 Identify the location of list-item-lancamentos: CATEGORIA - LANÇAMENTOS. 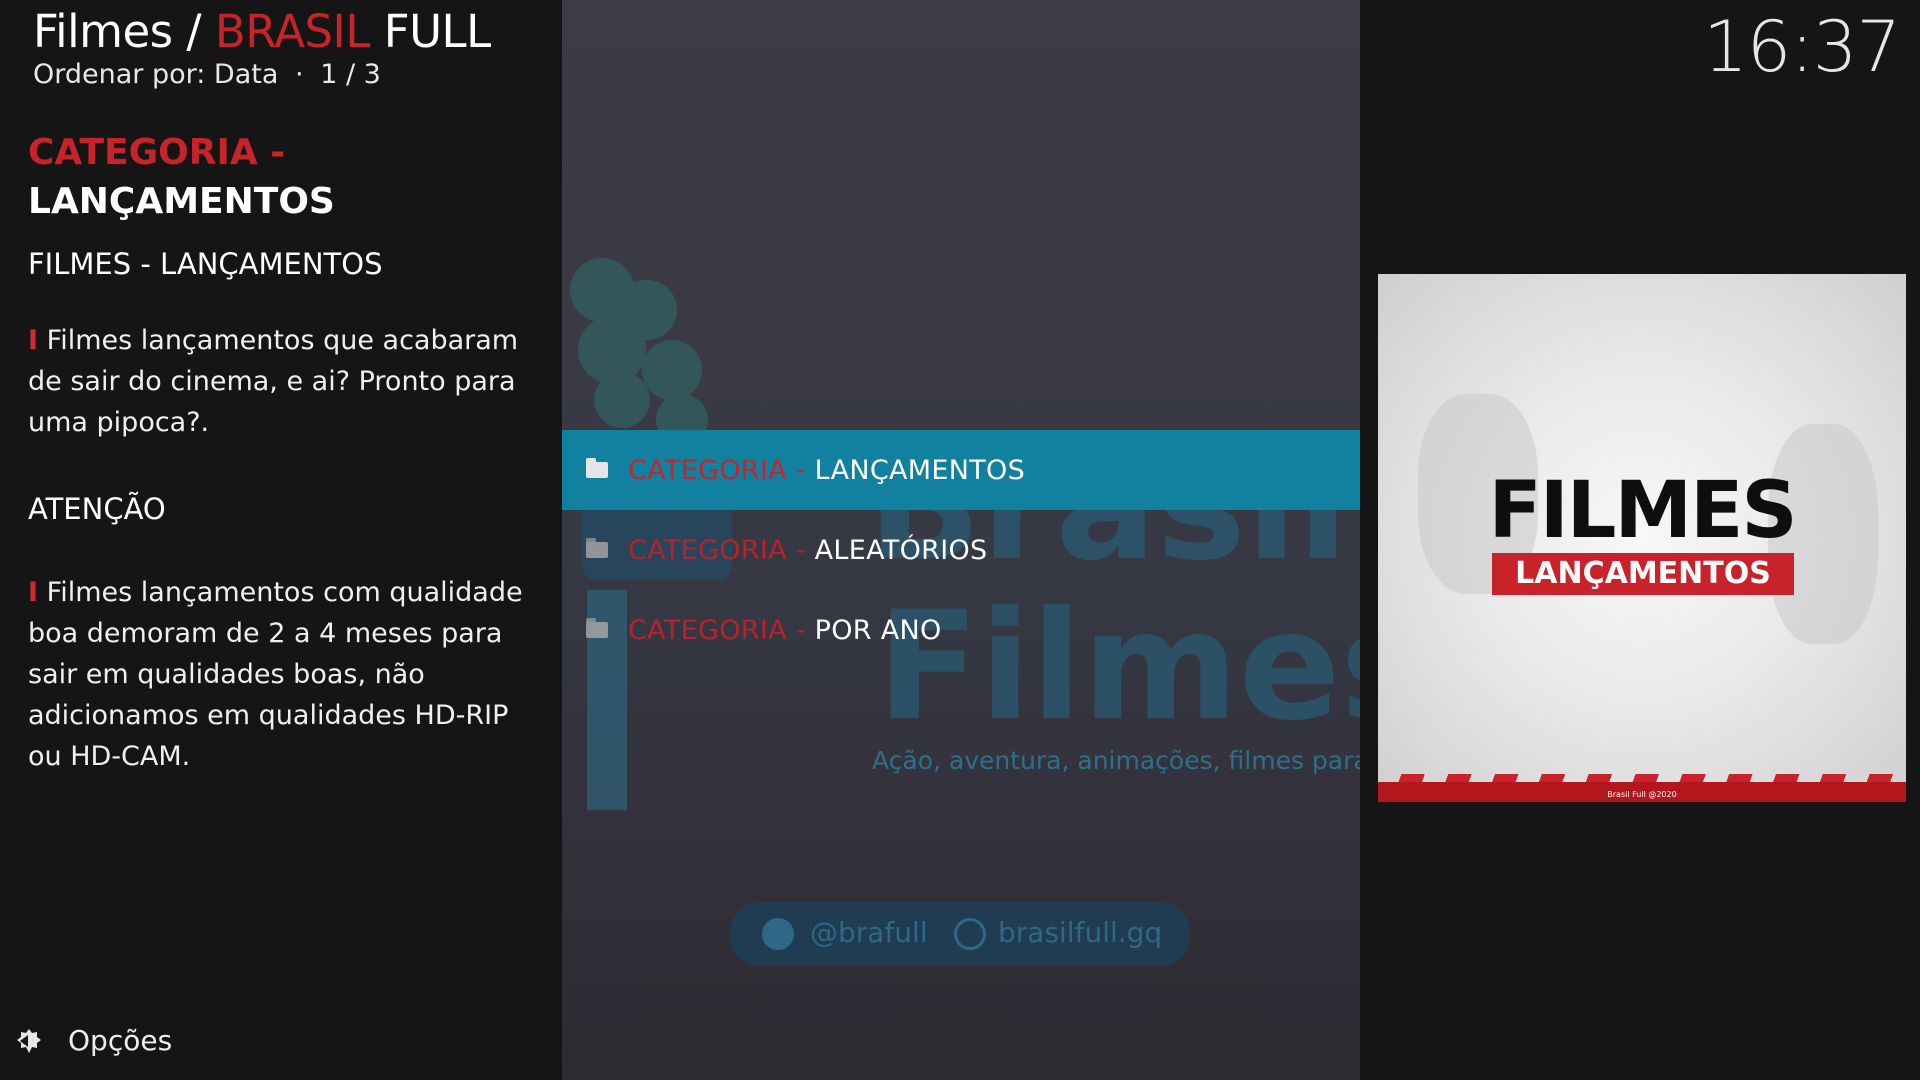
(961, 470).